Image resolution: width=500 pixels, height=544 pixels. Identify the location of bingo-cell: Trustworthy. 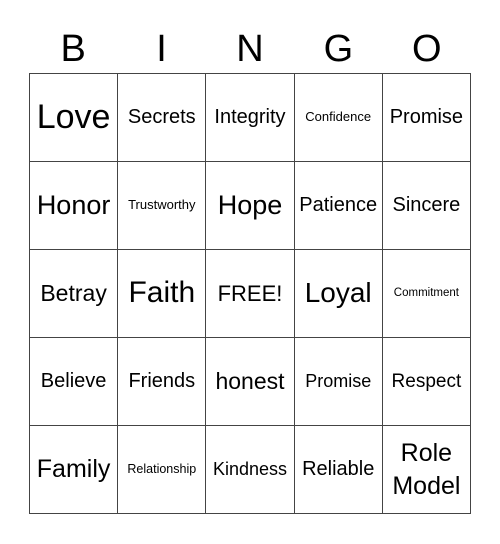
(162, 206).